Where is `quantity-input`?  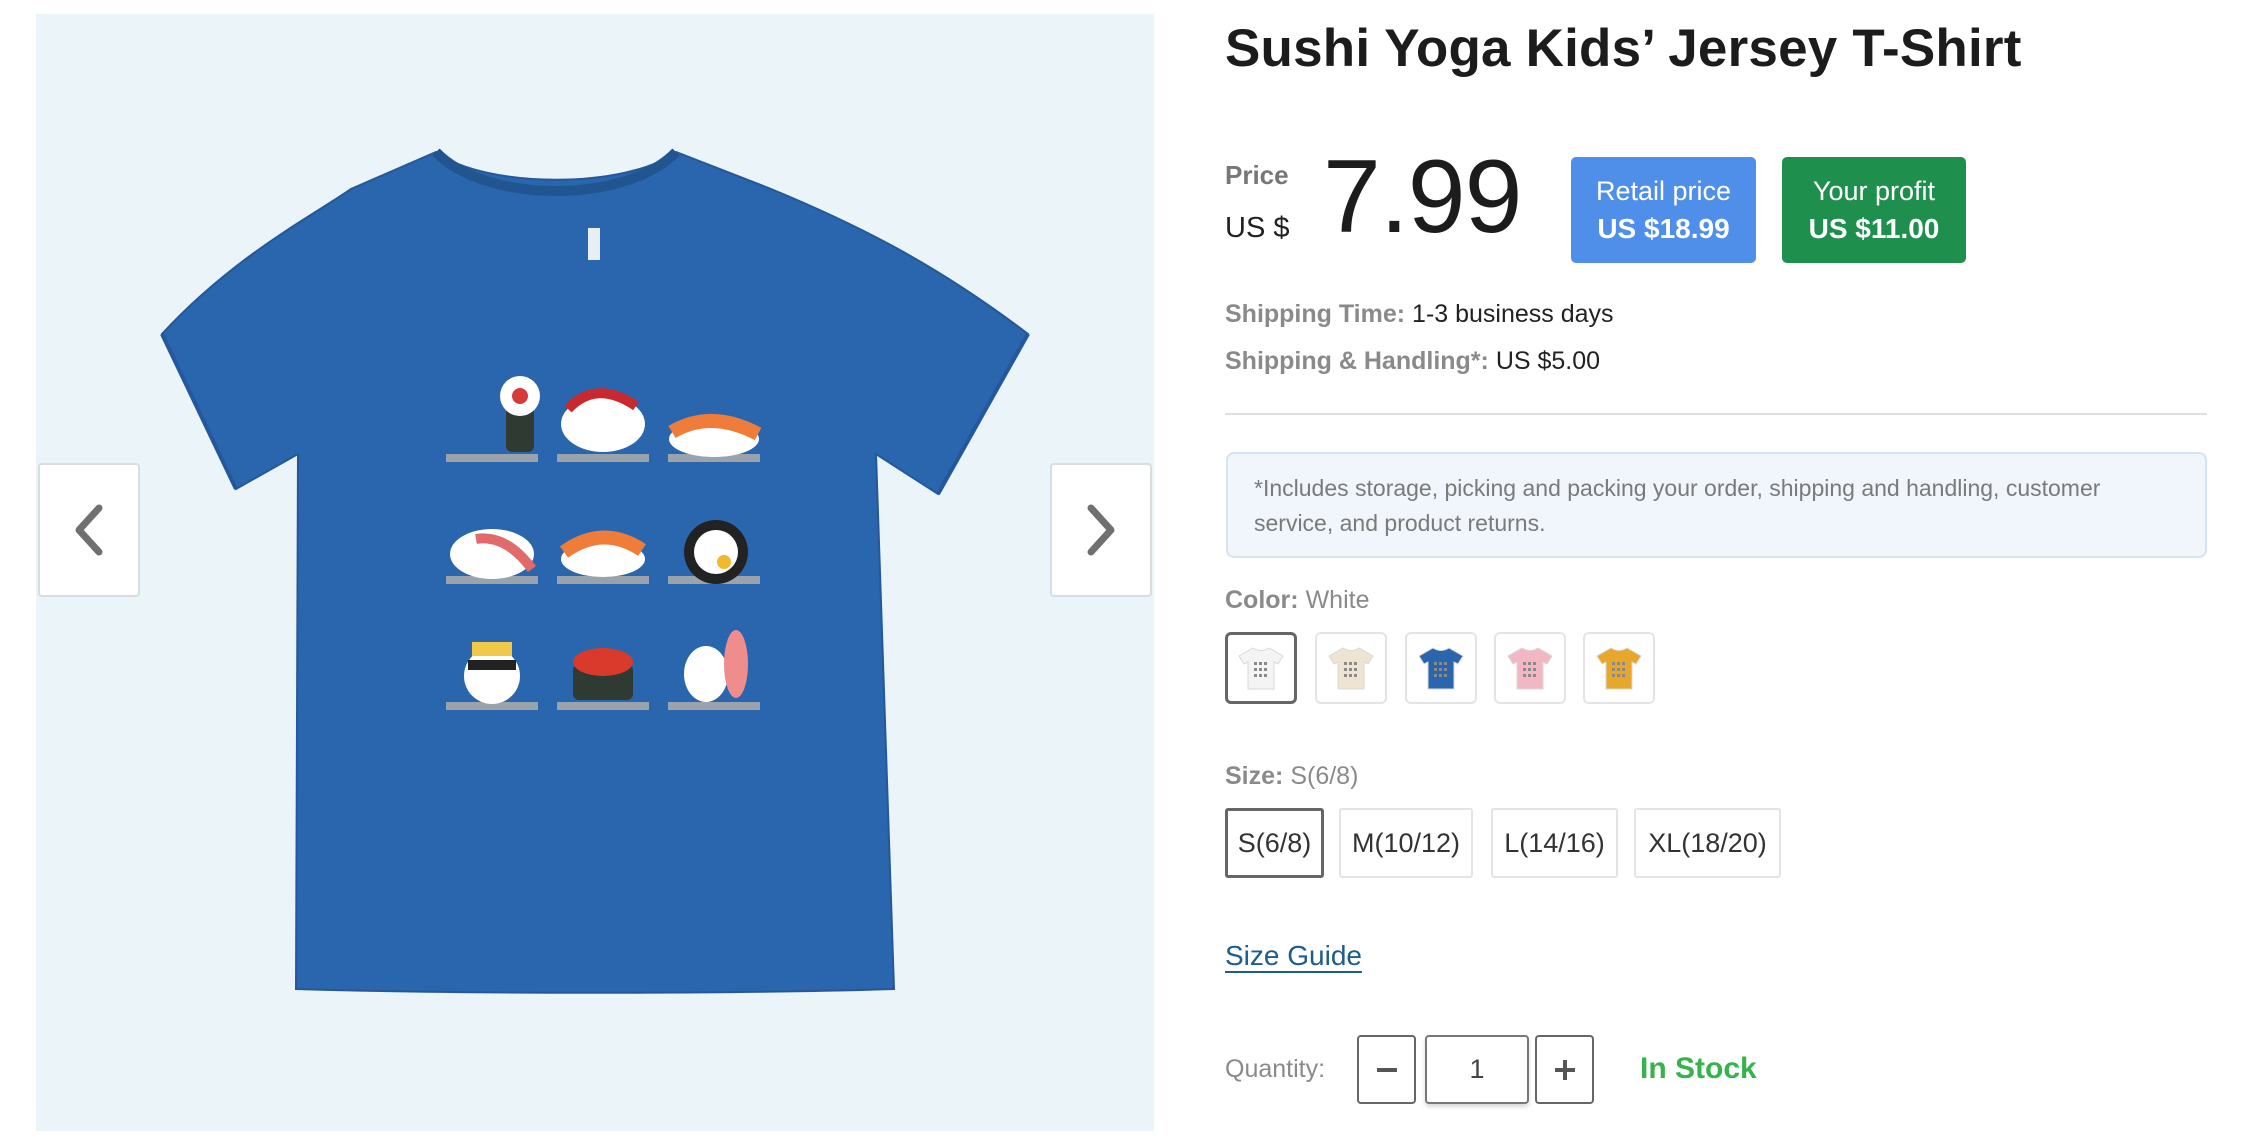
quantity-input is located at coordinates (1477, 1069).